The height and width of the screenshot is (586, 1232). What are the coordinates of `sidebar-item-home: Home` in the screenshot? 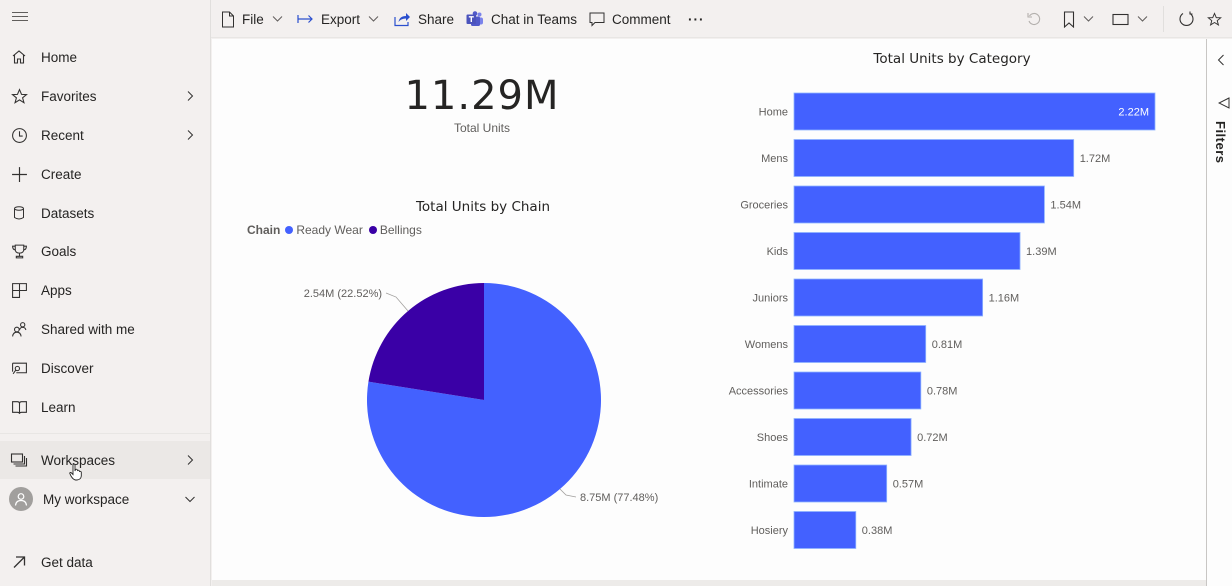 It's located at (105, 57).